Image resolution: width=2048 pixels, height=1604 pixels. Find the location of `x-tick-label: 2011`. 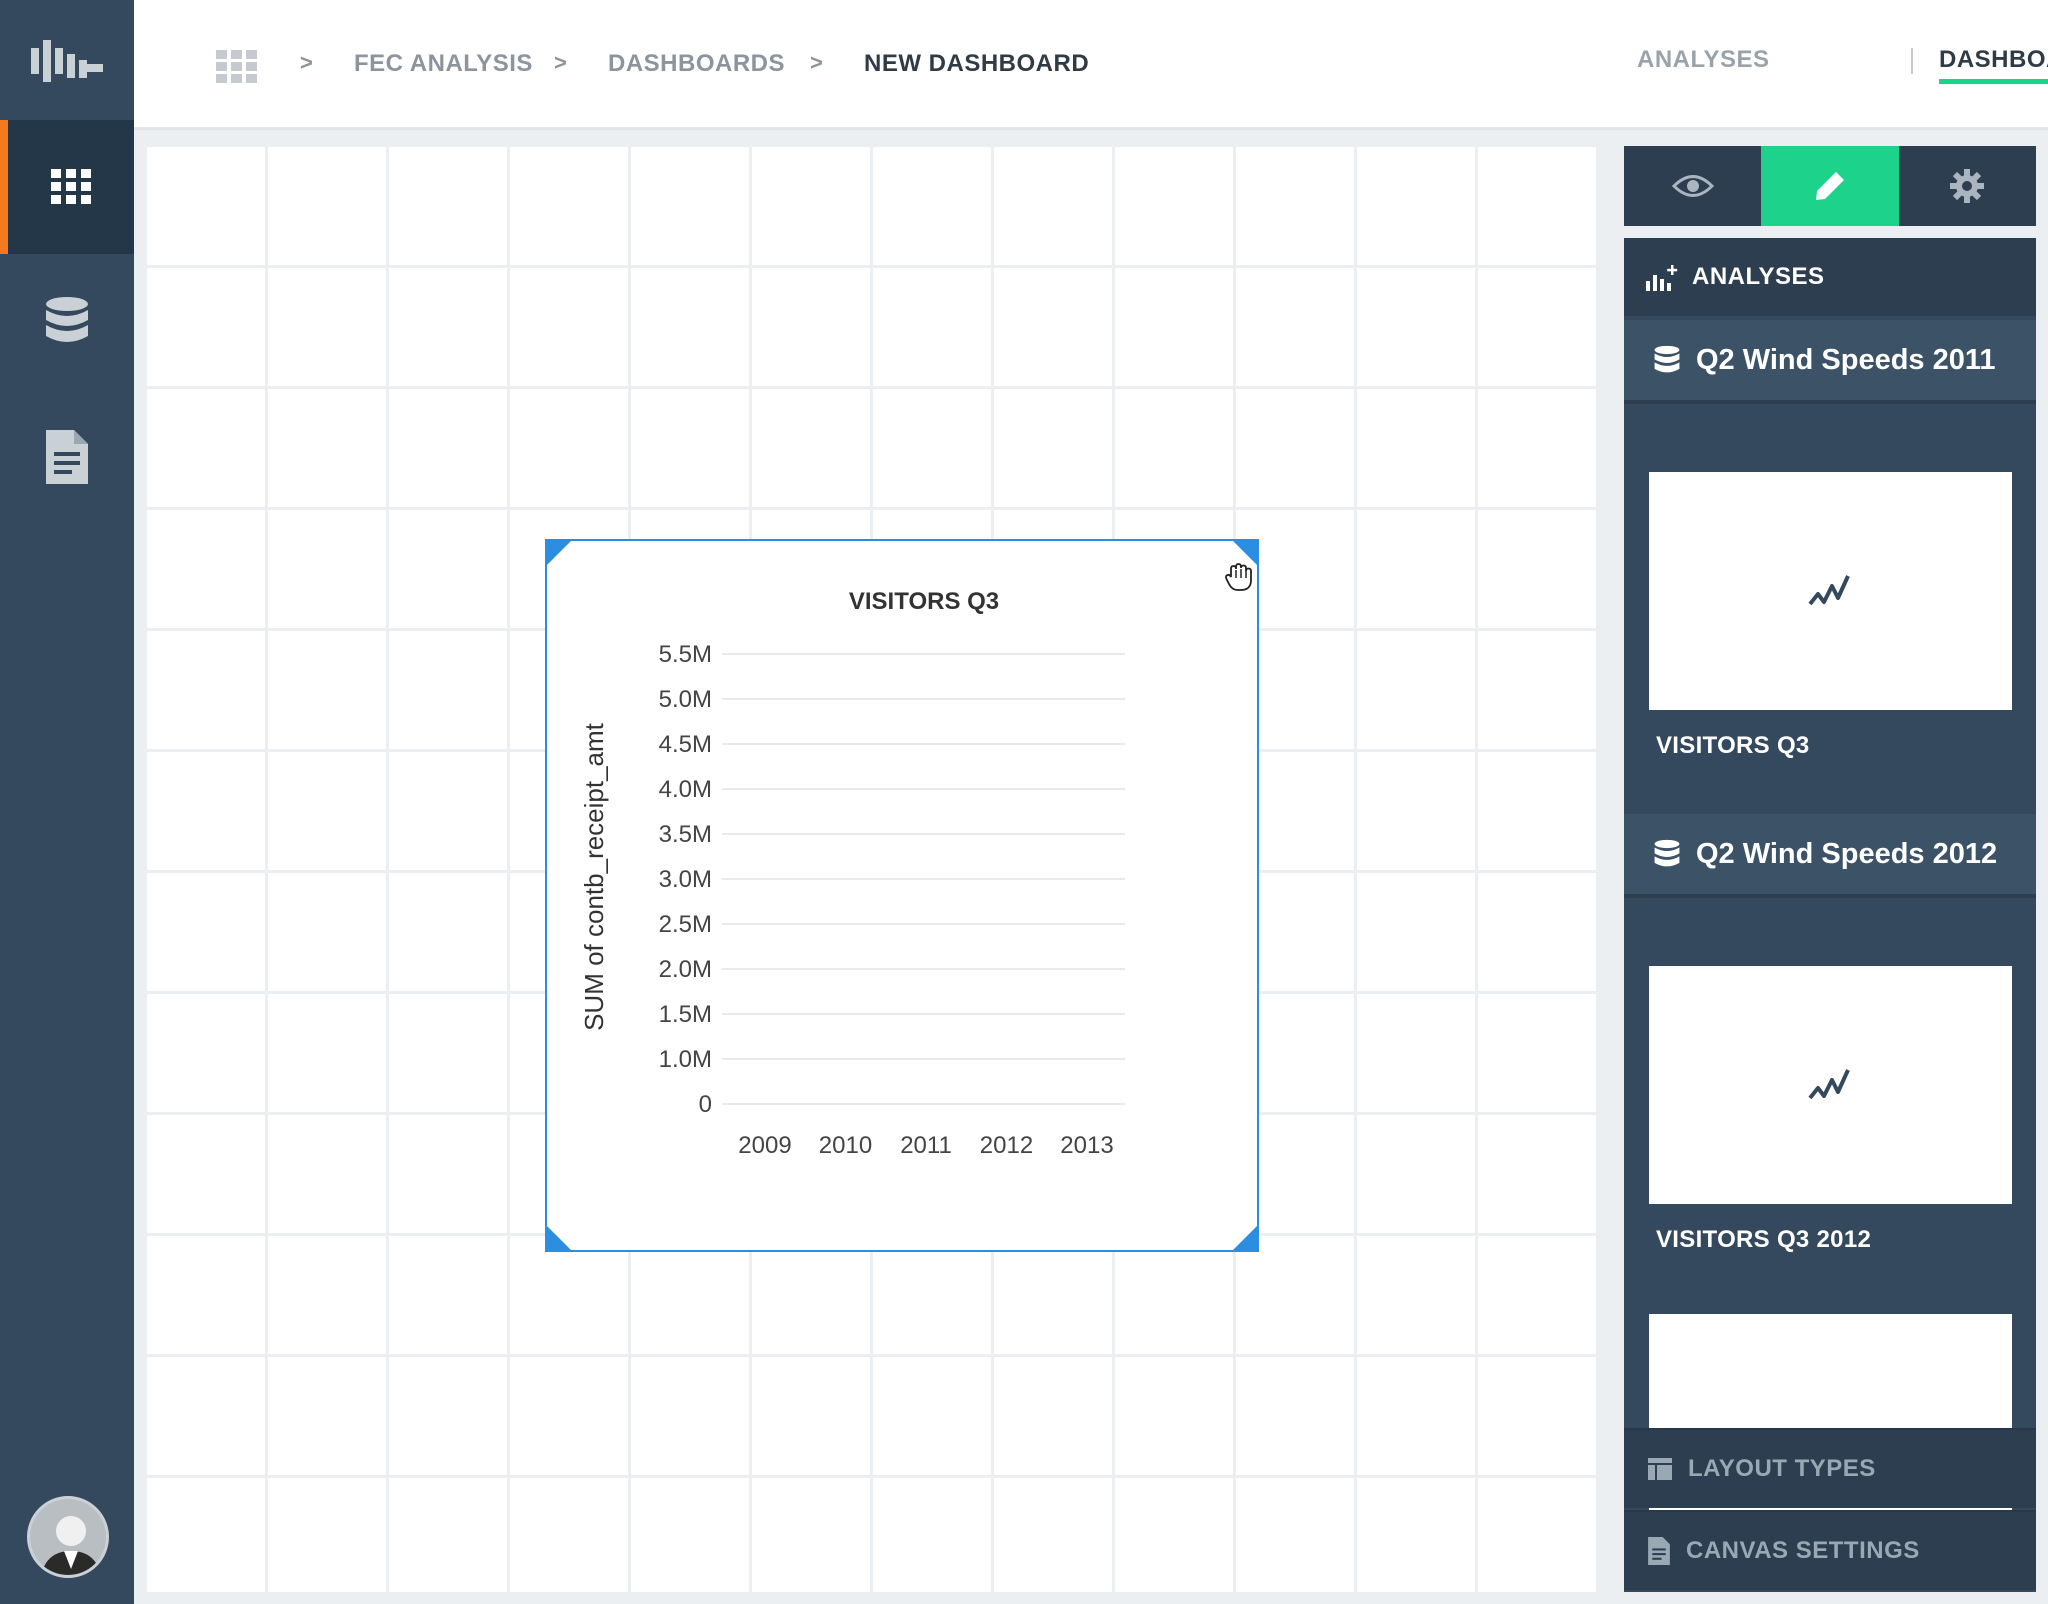

x-tick-label: 2011 is located at coordinates (926, 1145).